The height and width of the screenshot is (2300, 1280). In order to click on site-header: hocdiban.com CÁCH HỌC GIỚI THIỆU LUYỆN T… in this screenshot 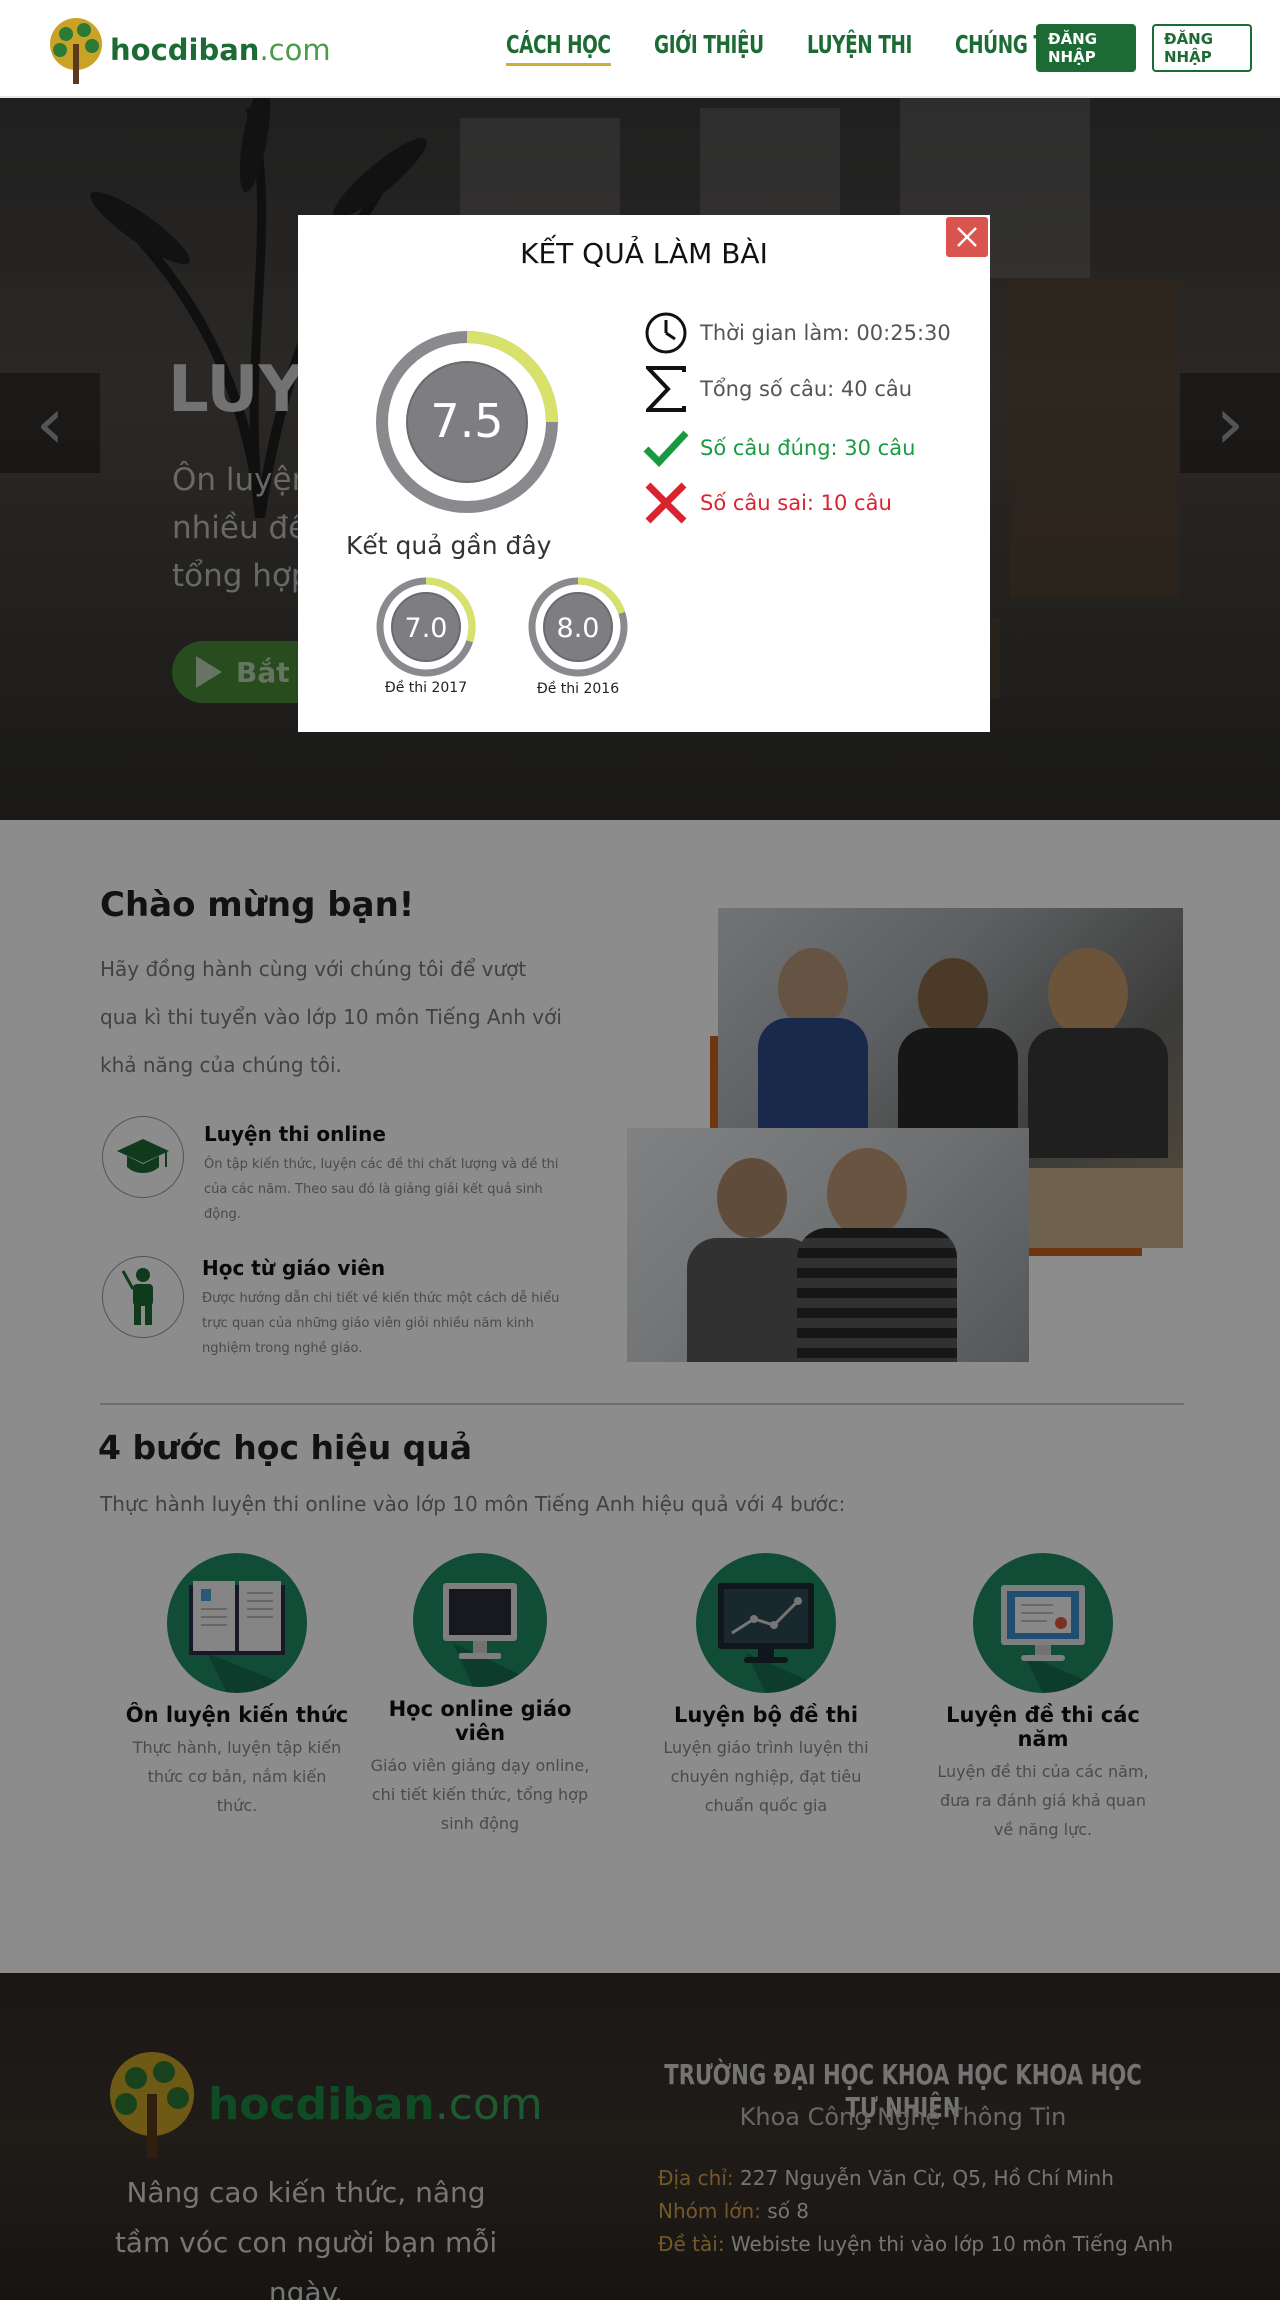, I will do `click(640, 49)`.